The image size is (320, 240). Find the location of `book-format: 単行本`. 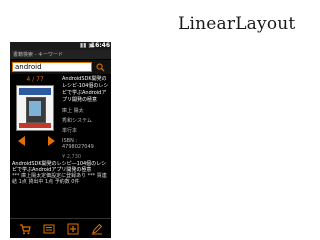

book-format: 単行本 is located at coordinates (70, 131).